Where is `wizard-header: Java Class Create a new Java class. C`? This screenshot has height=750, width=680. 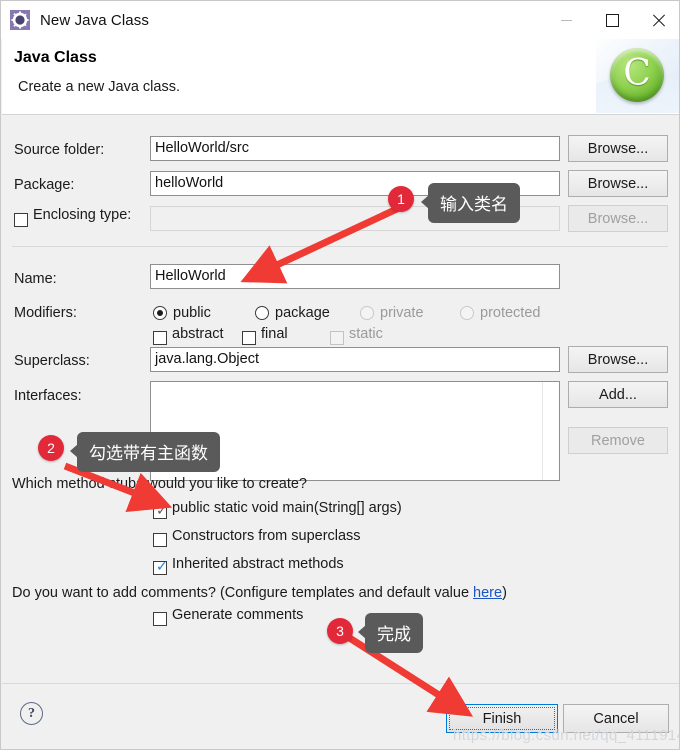 wizard-header: Java Class Create a new Java class. C is located at coordinates (340, 77).